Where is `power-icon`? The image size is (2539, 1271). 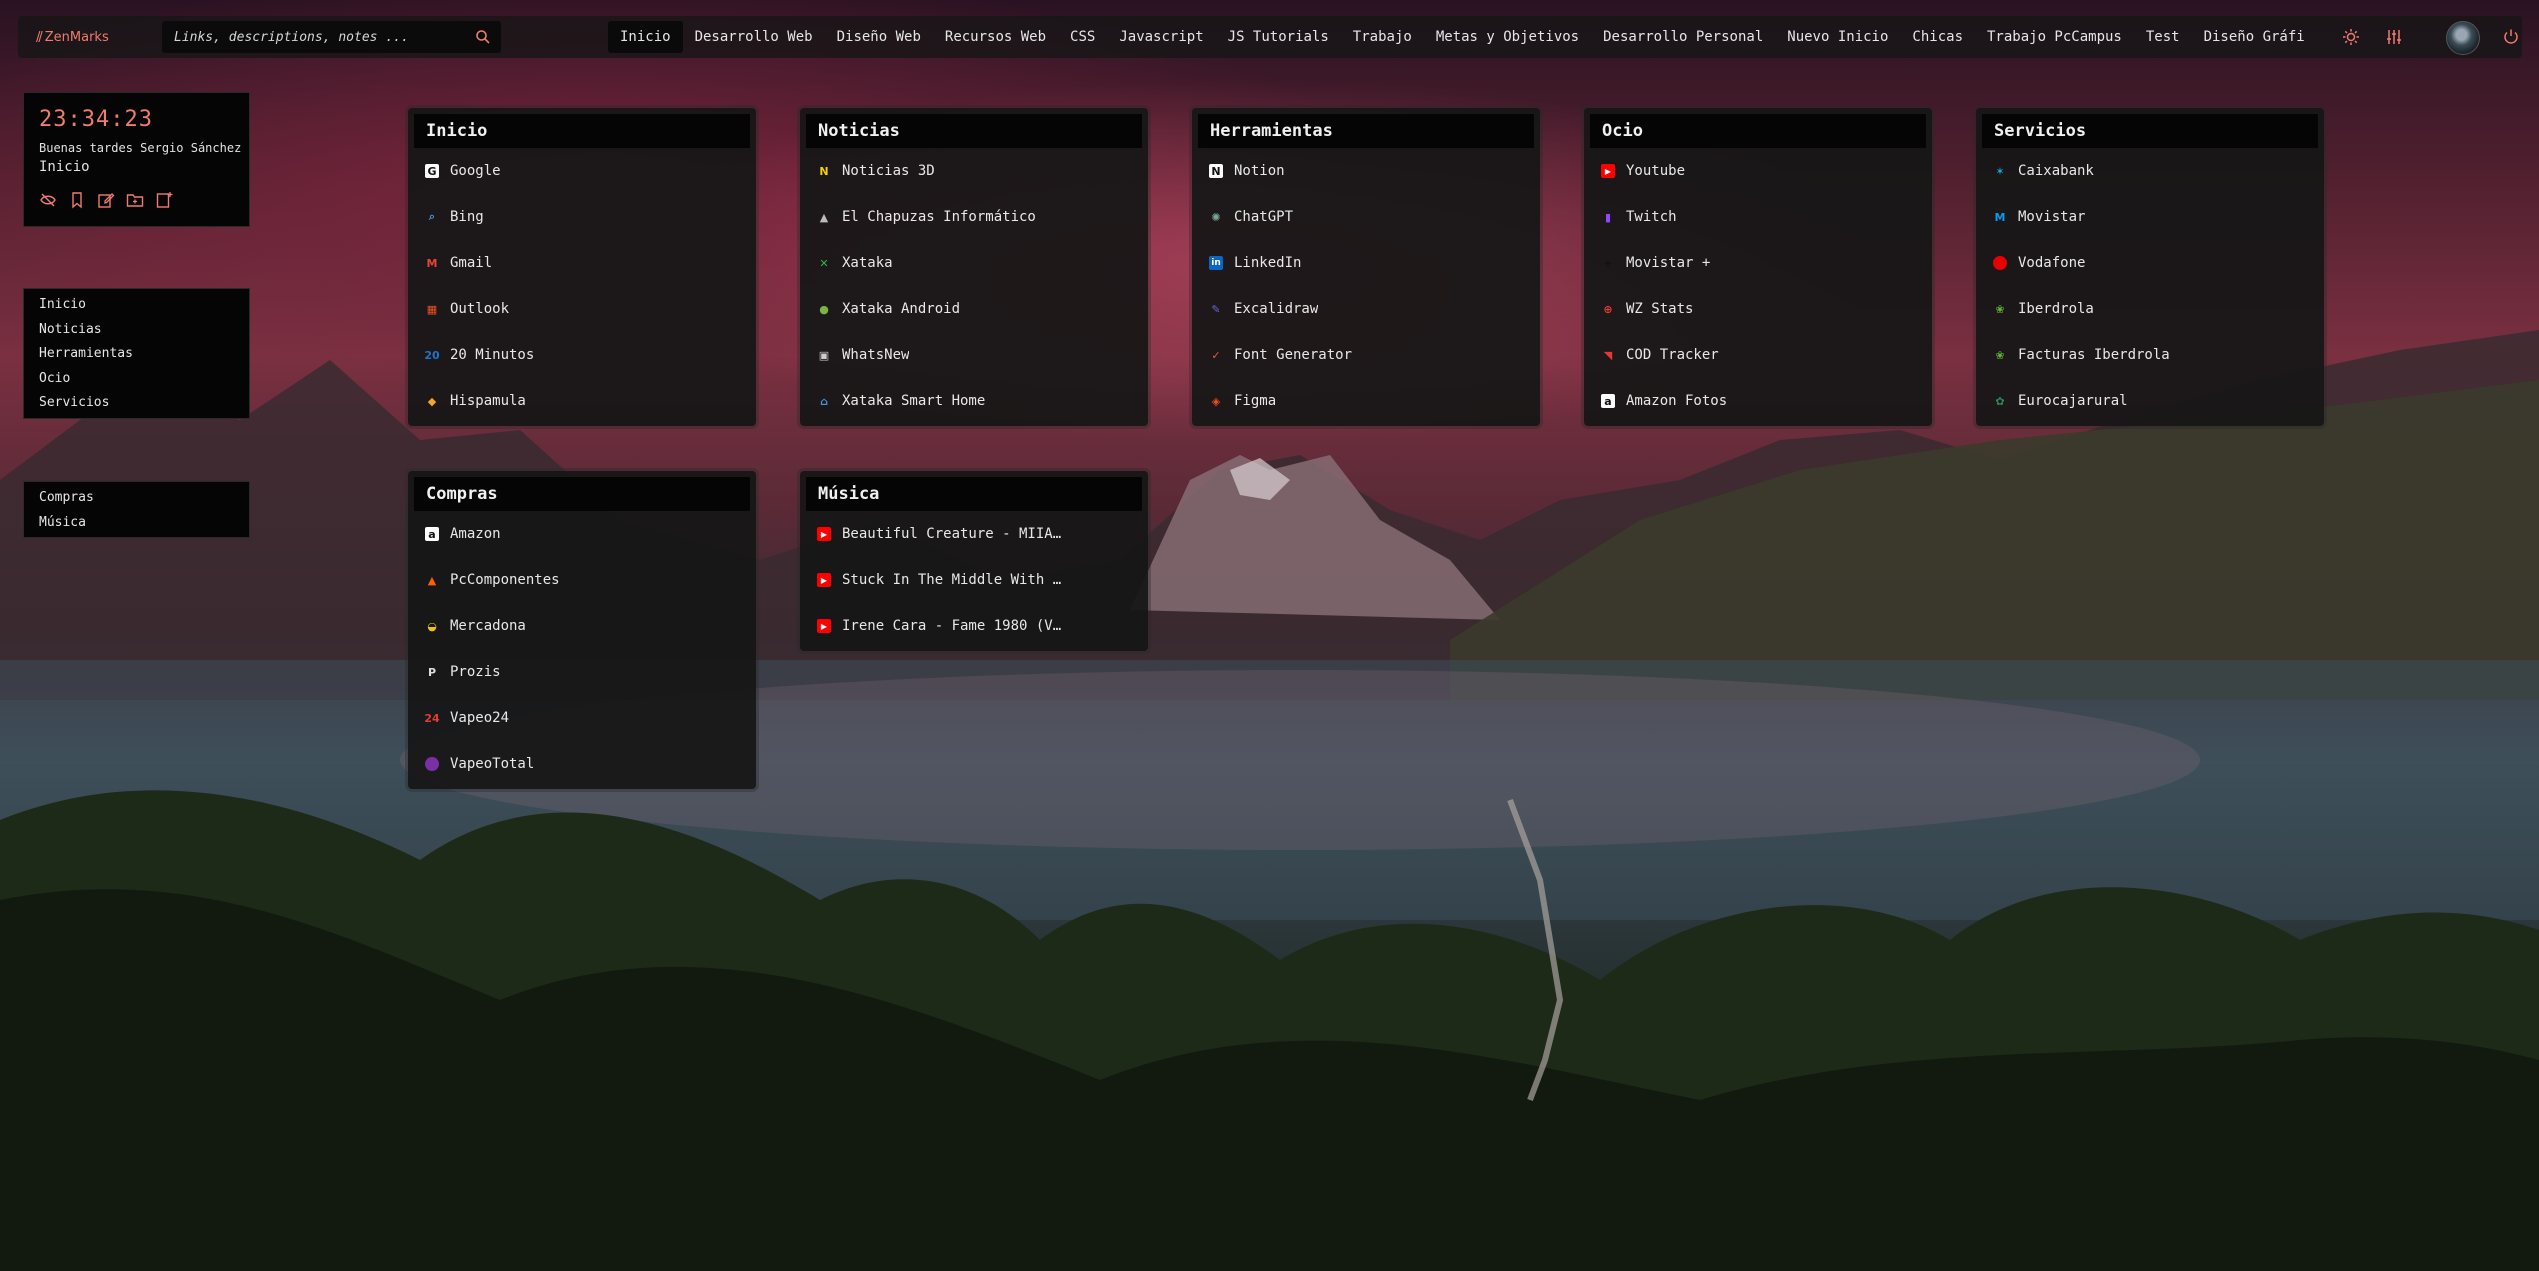 power-icon is located at coordinates (2511, 37).